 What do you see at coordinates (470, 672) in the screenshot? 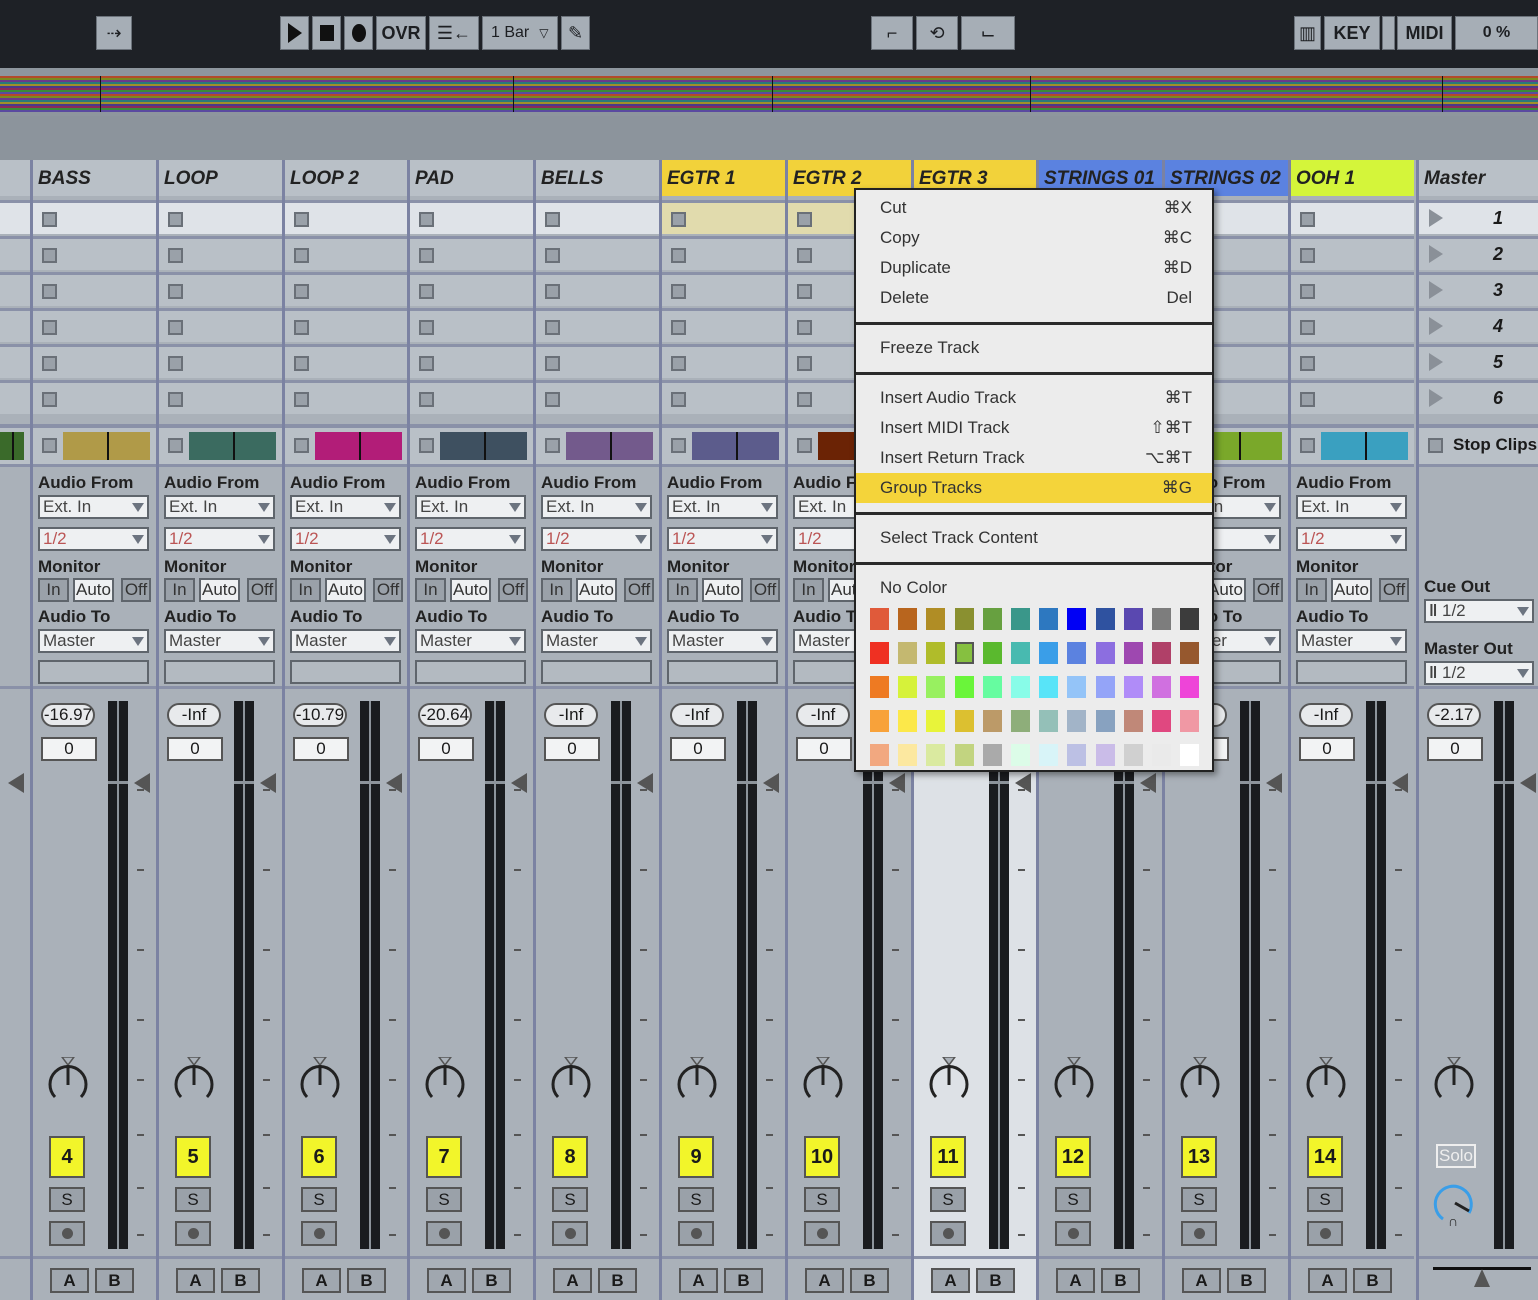
I see `output-channel-field` at bounding box center [470, 672].